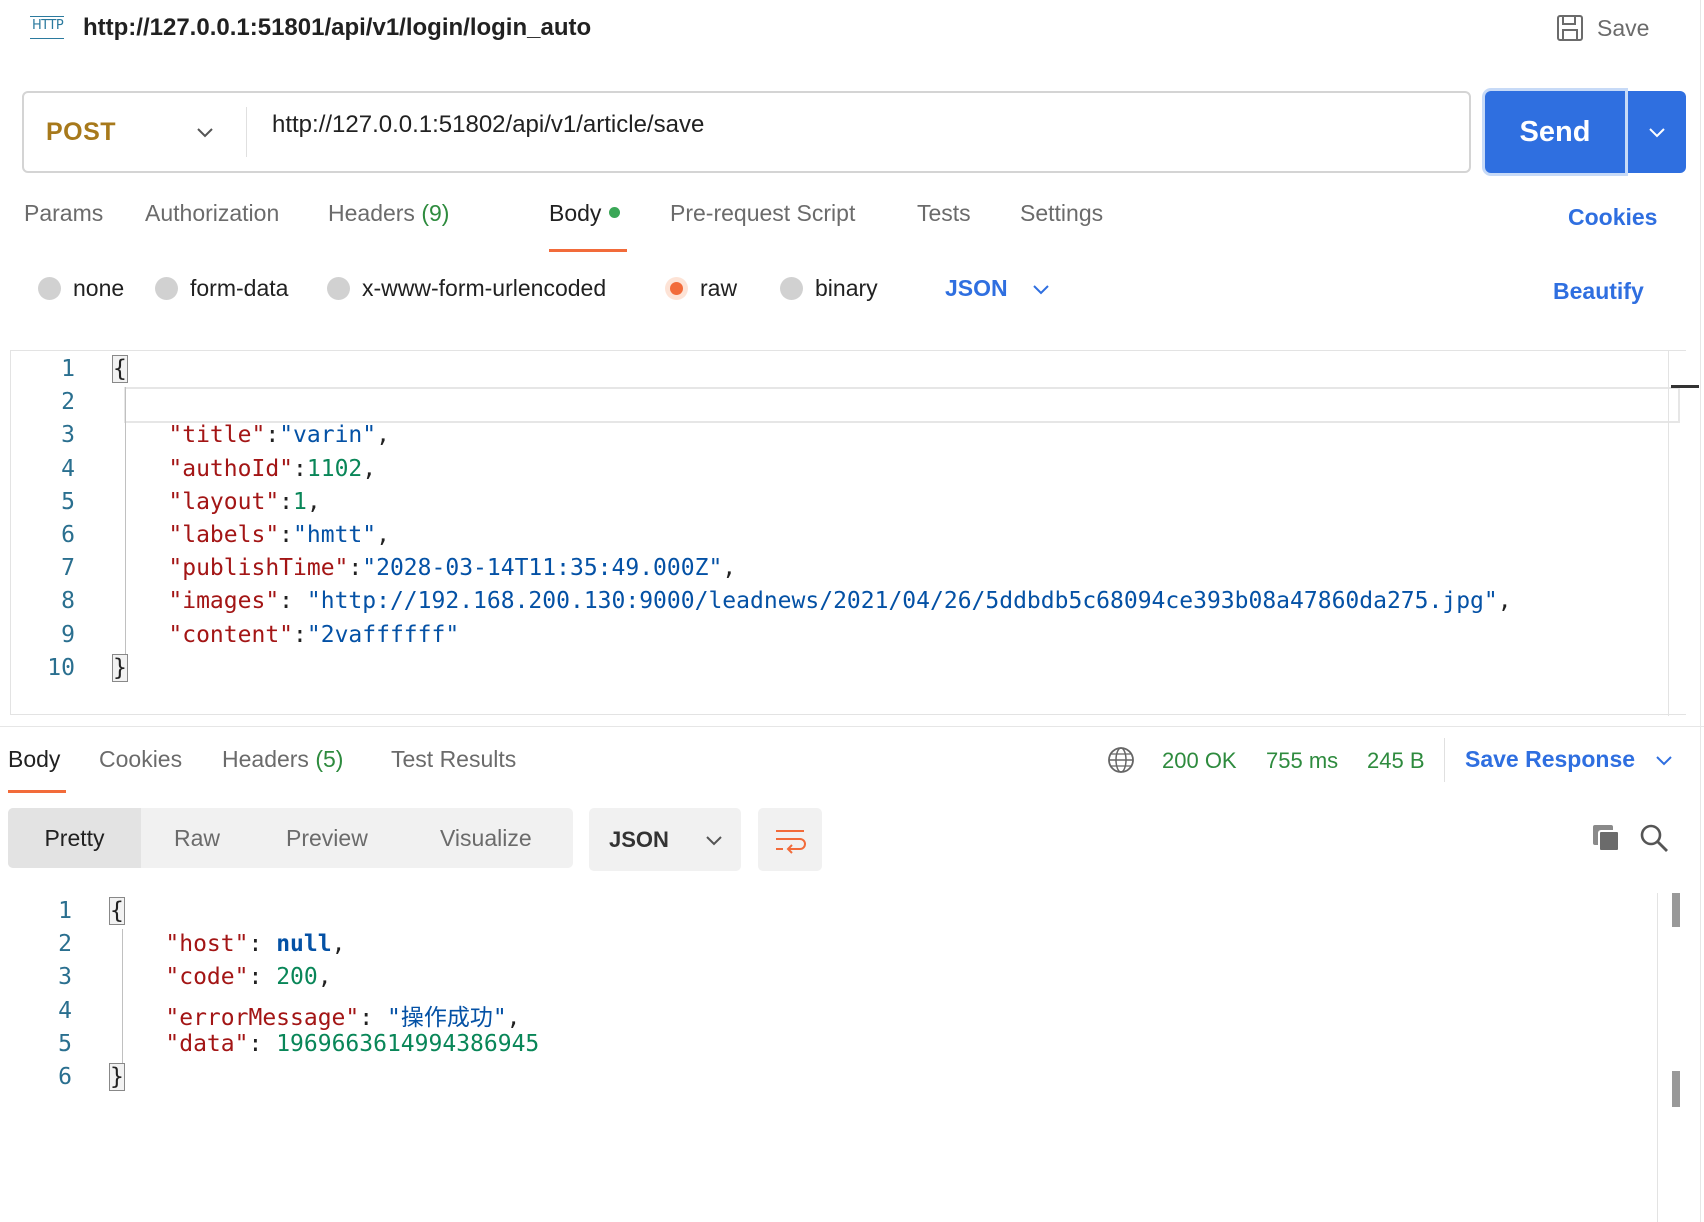 Image resolution: width=1704 pixels, height=1222 pixels. I want to click on tab-authorization: Authorization, so click(212, 213).